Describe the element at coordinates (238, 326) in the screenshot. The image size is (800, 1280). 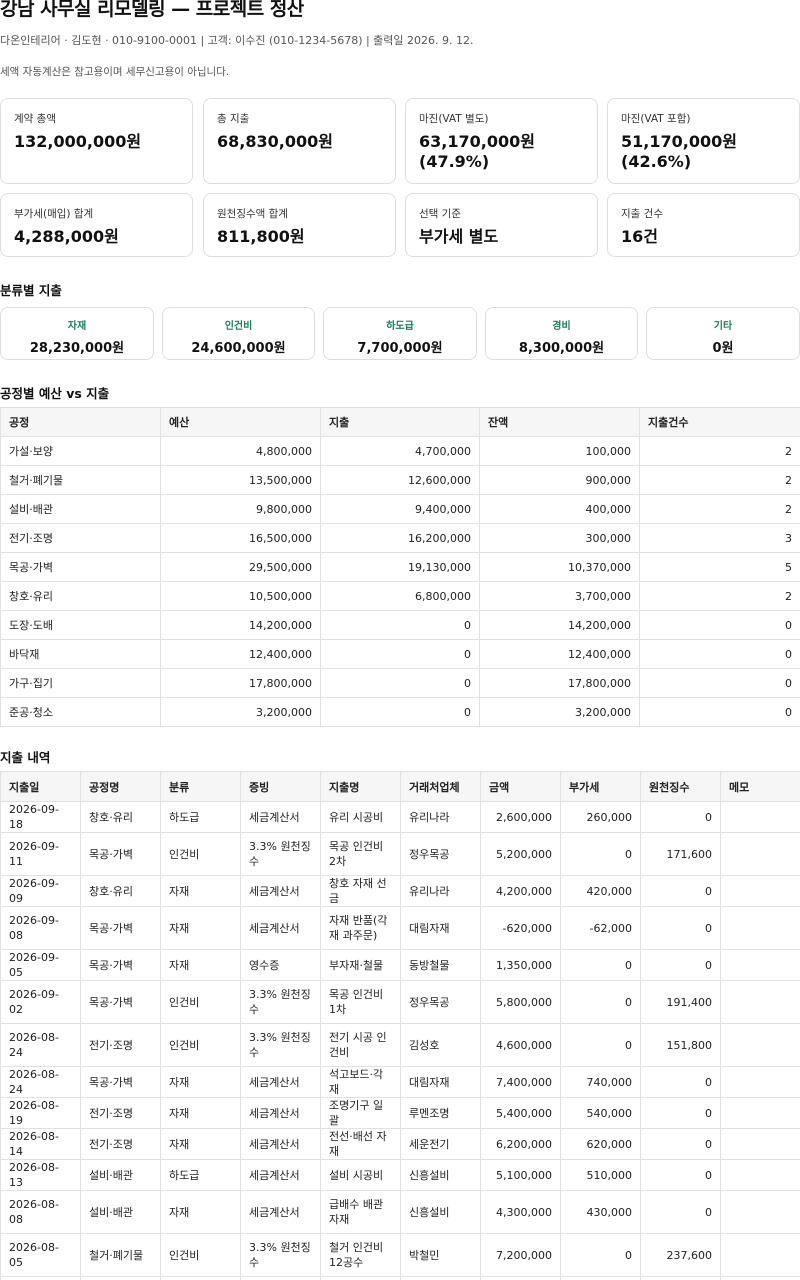
I see `category-label: 인건비` at that location.